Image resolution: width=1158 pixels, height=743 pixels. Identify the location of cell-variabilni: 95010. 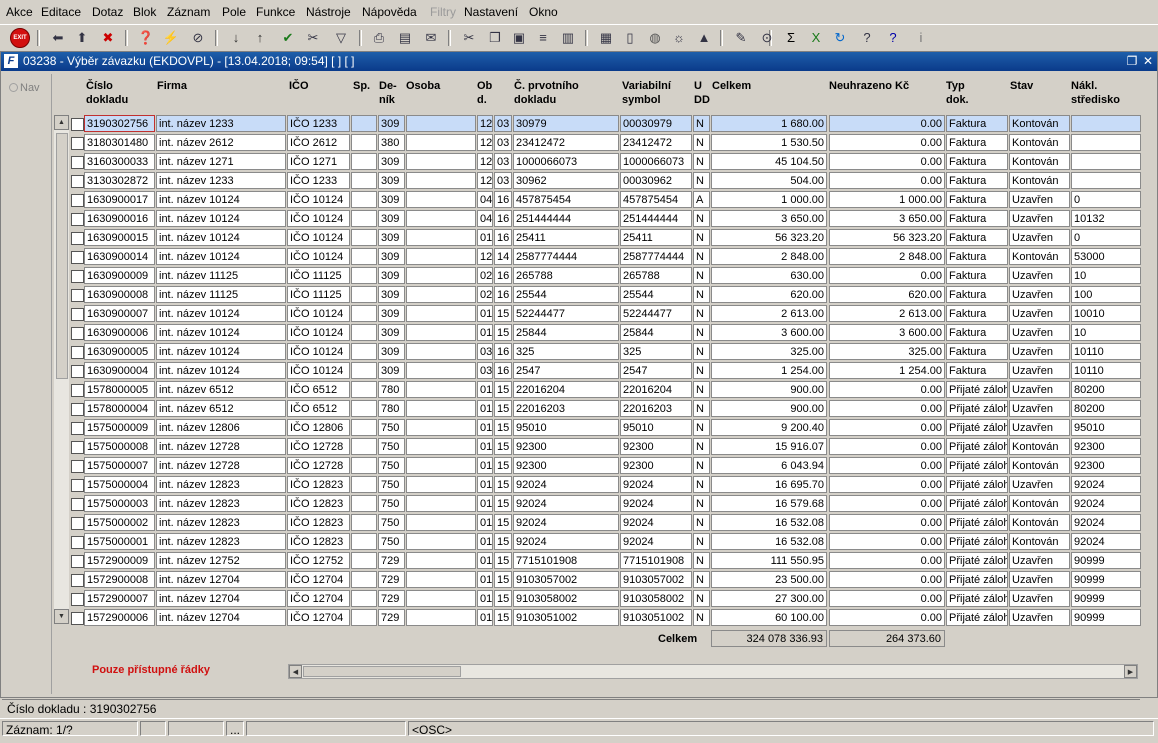
(656, 427).